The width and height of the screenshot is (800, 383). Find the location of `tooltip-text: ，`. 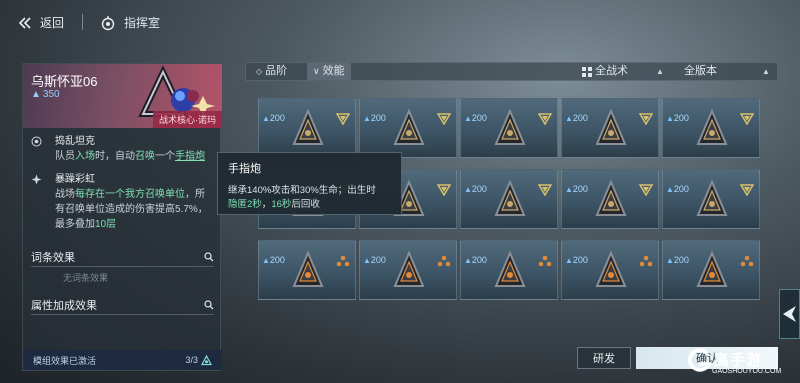

tooltip-text: ， is located at coordinates (266, 204).